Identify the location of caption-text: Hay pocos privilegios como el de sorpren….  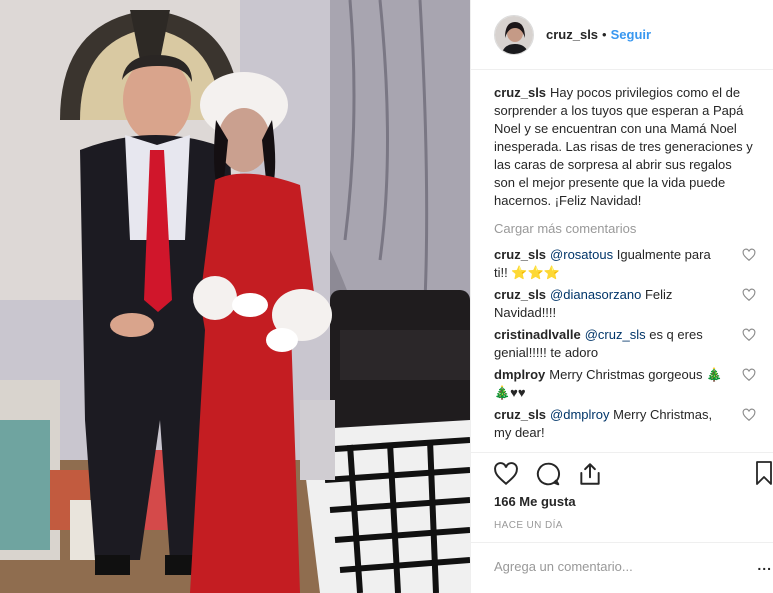
(623, 146).